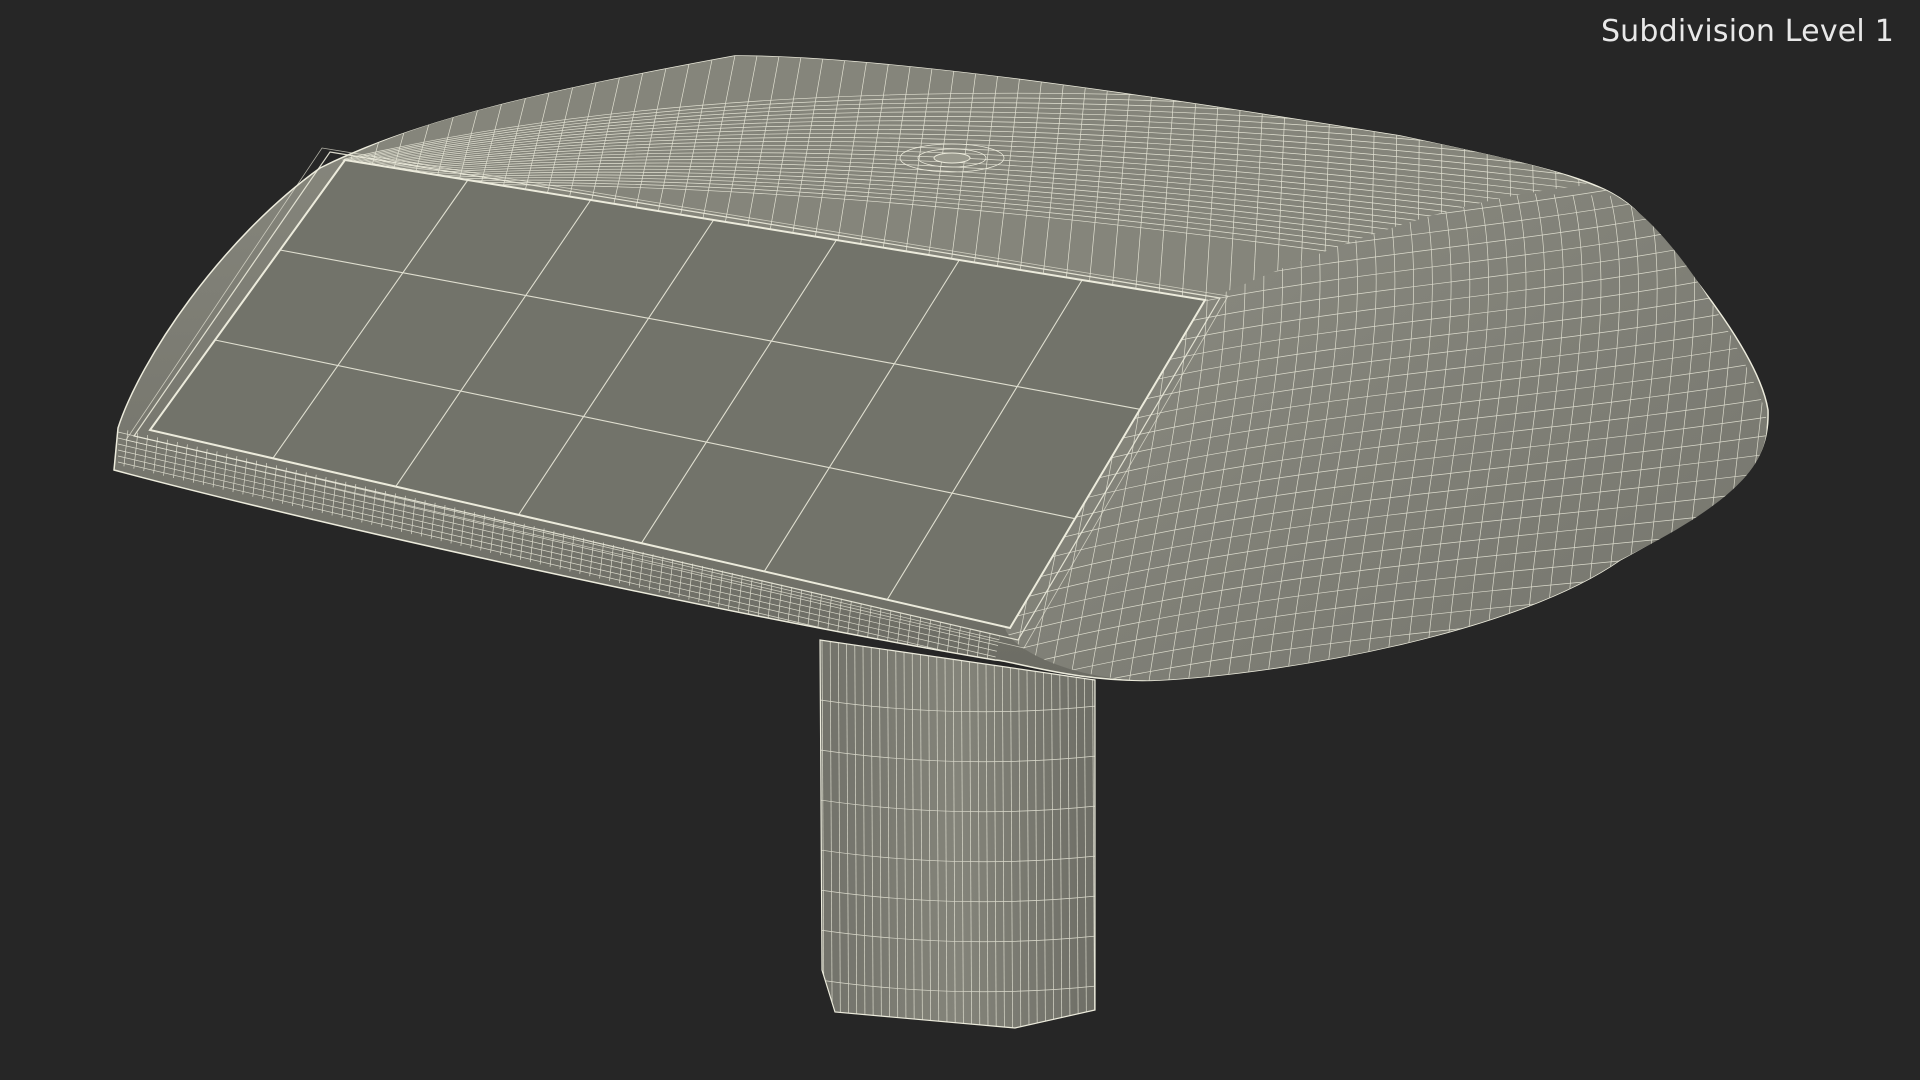 The image size is (1920, 1080). Describe the element at coordinates (957, 834) in the screenshot. I see `stem-body` at that location.